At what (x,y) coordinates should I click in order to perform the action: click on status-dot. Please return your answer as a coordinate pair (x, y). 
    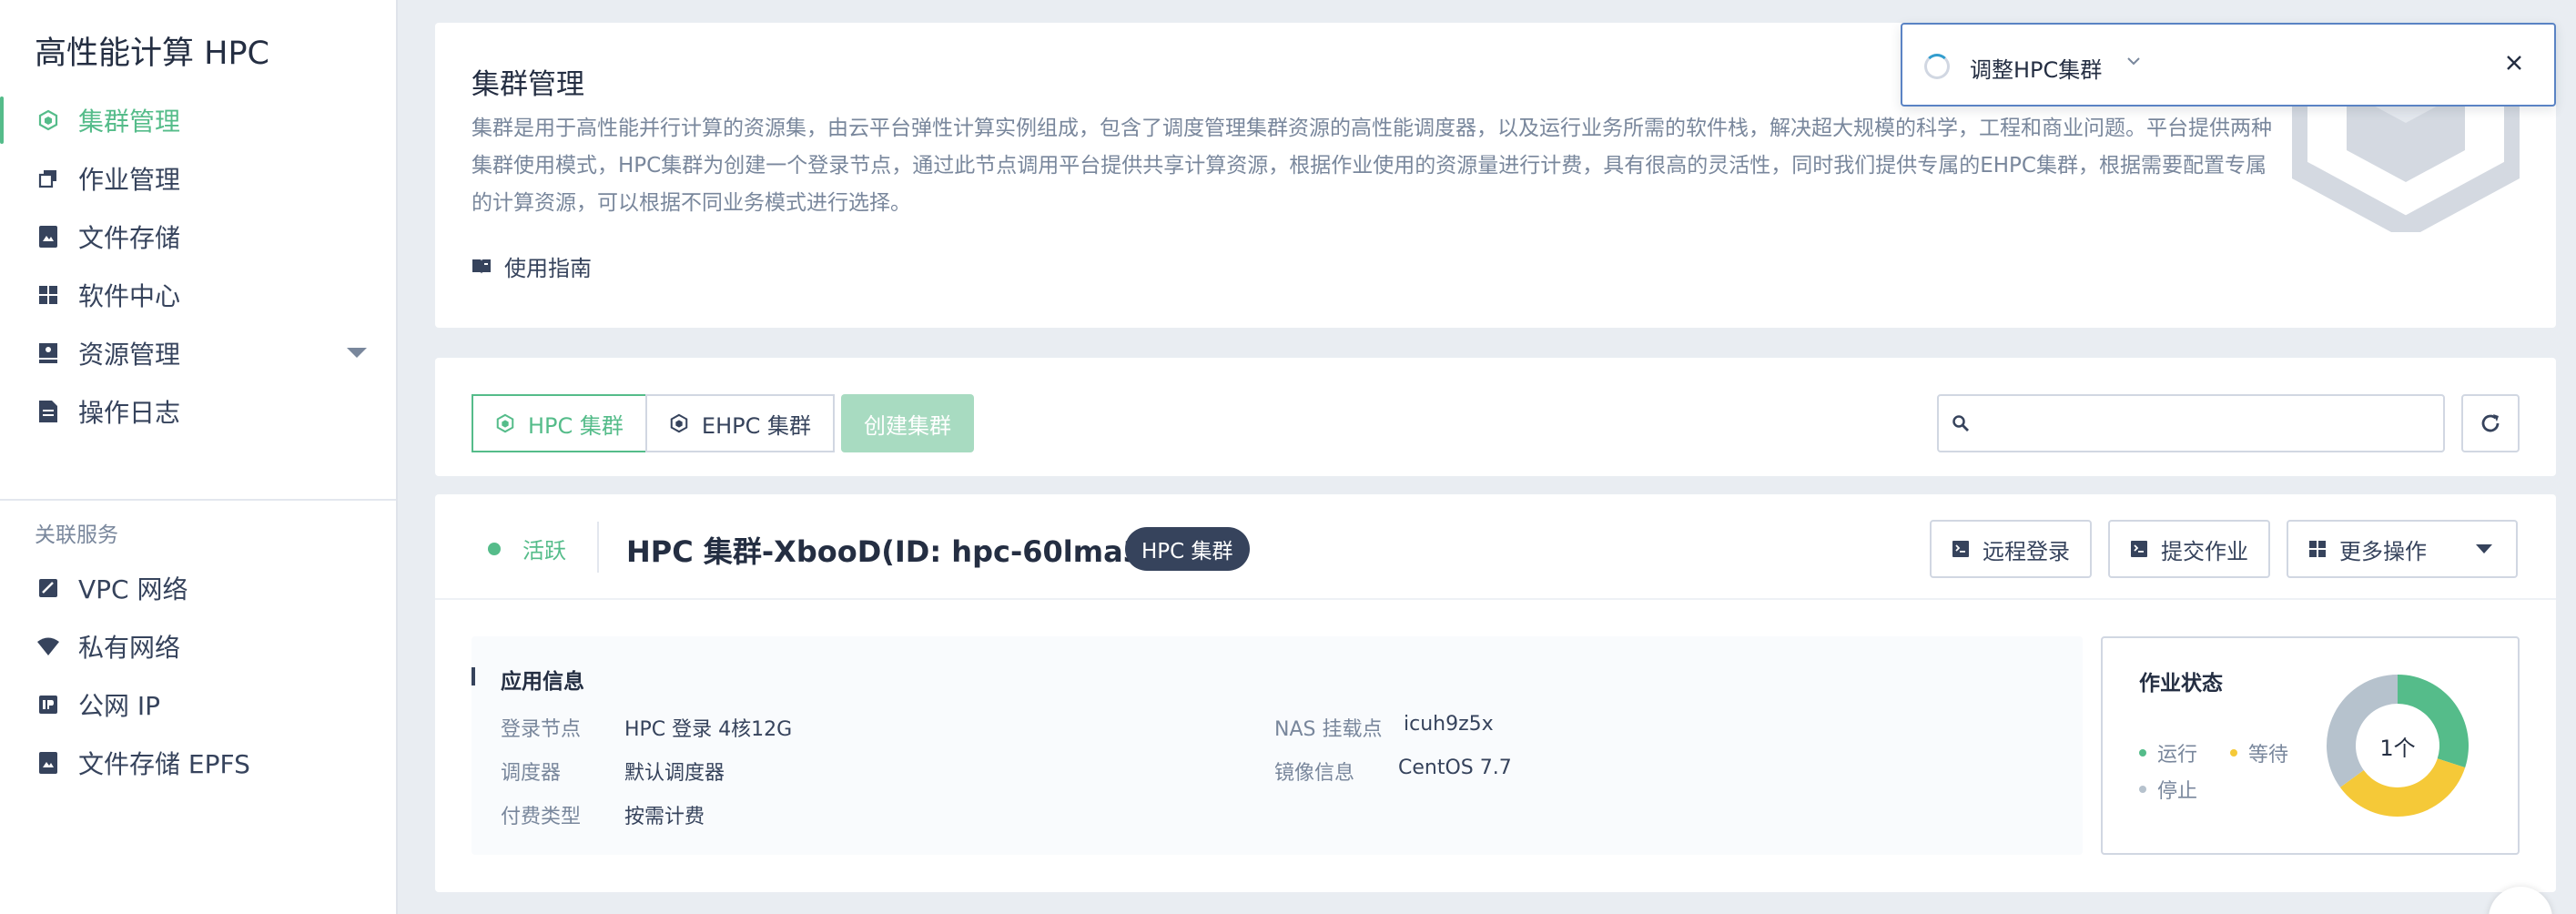
    Looking at the image, I should click on (494, 548).